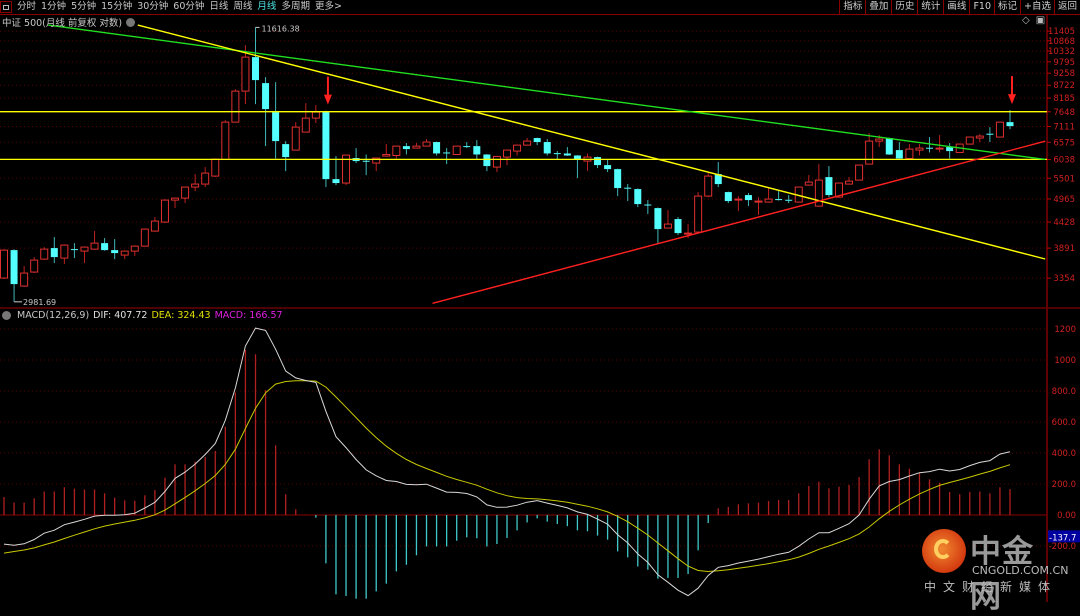 The image size is (1080, 616). I want to click on price-tick-label: 4428, so click(1064, 223).